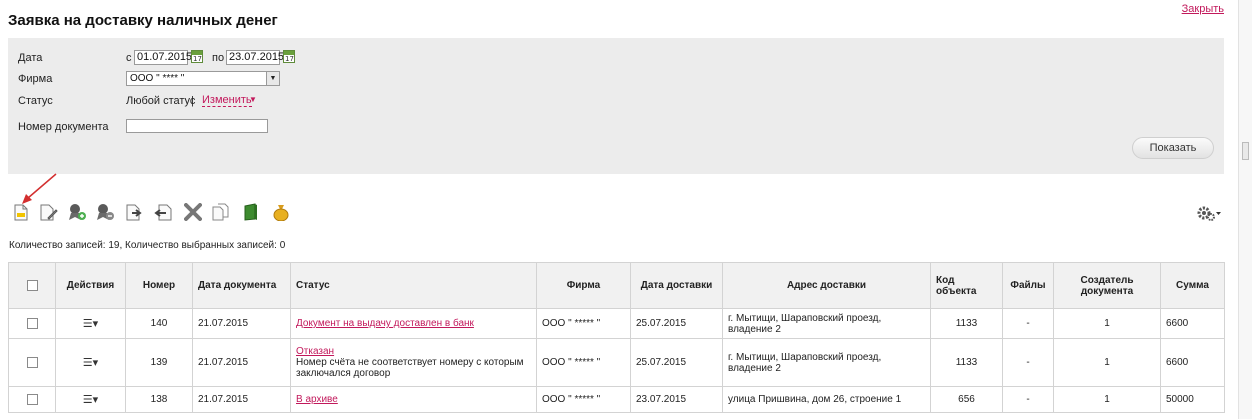 The width and height of the screenshot is (1252, 419). Describe the element at coordinates (385, 323) in the screenshot. I see `row-status-link: Документ на выдачу доставлен в банк` at that location.